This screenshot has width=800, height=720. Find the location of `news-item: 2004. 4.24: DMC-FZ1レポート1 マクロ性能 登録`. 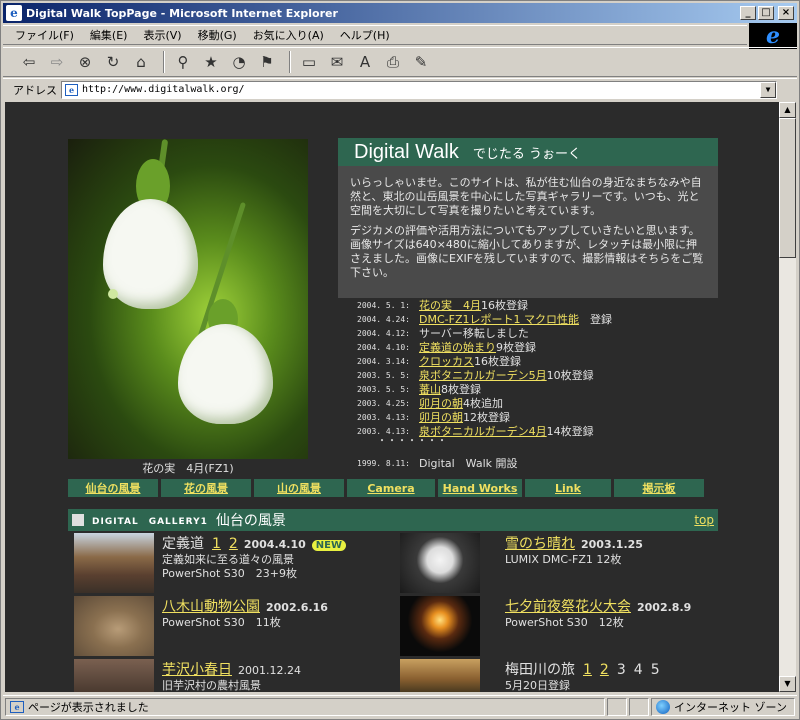

news-item: 2004. 4.24: DMC-FZ1レポート1 マクロ性能 登録 is located at coordinates (557, 319).